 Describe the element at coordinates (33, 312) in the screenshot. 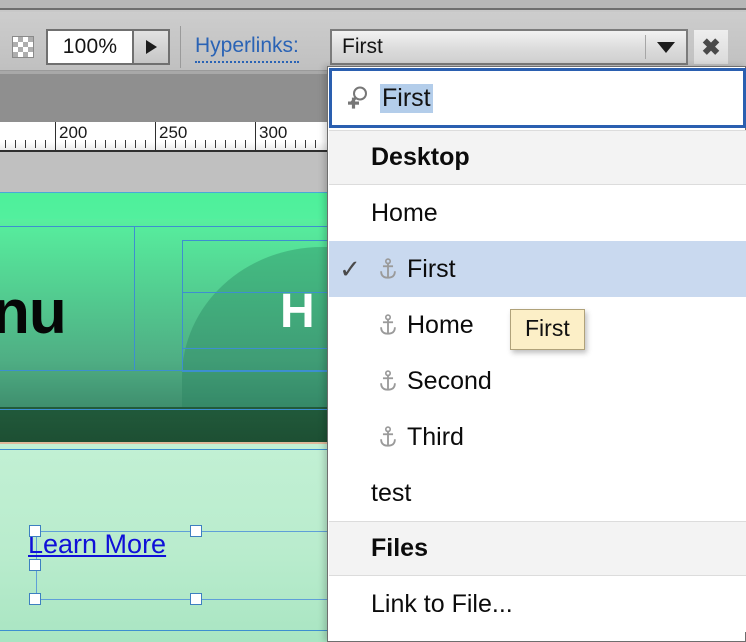

I see `hero-heading-left: nu` at that location.